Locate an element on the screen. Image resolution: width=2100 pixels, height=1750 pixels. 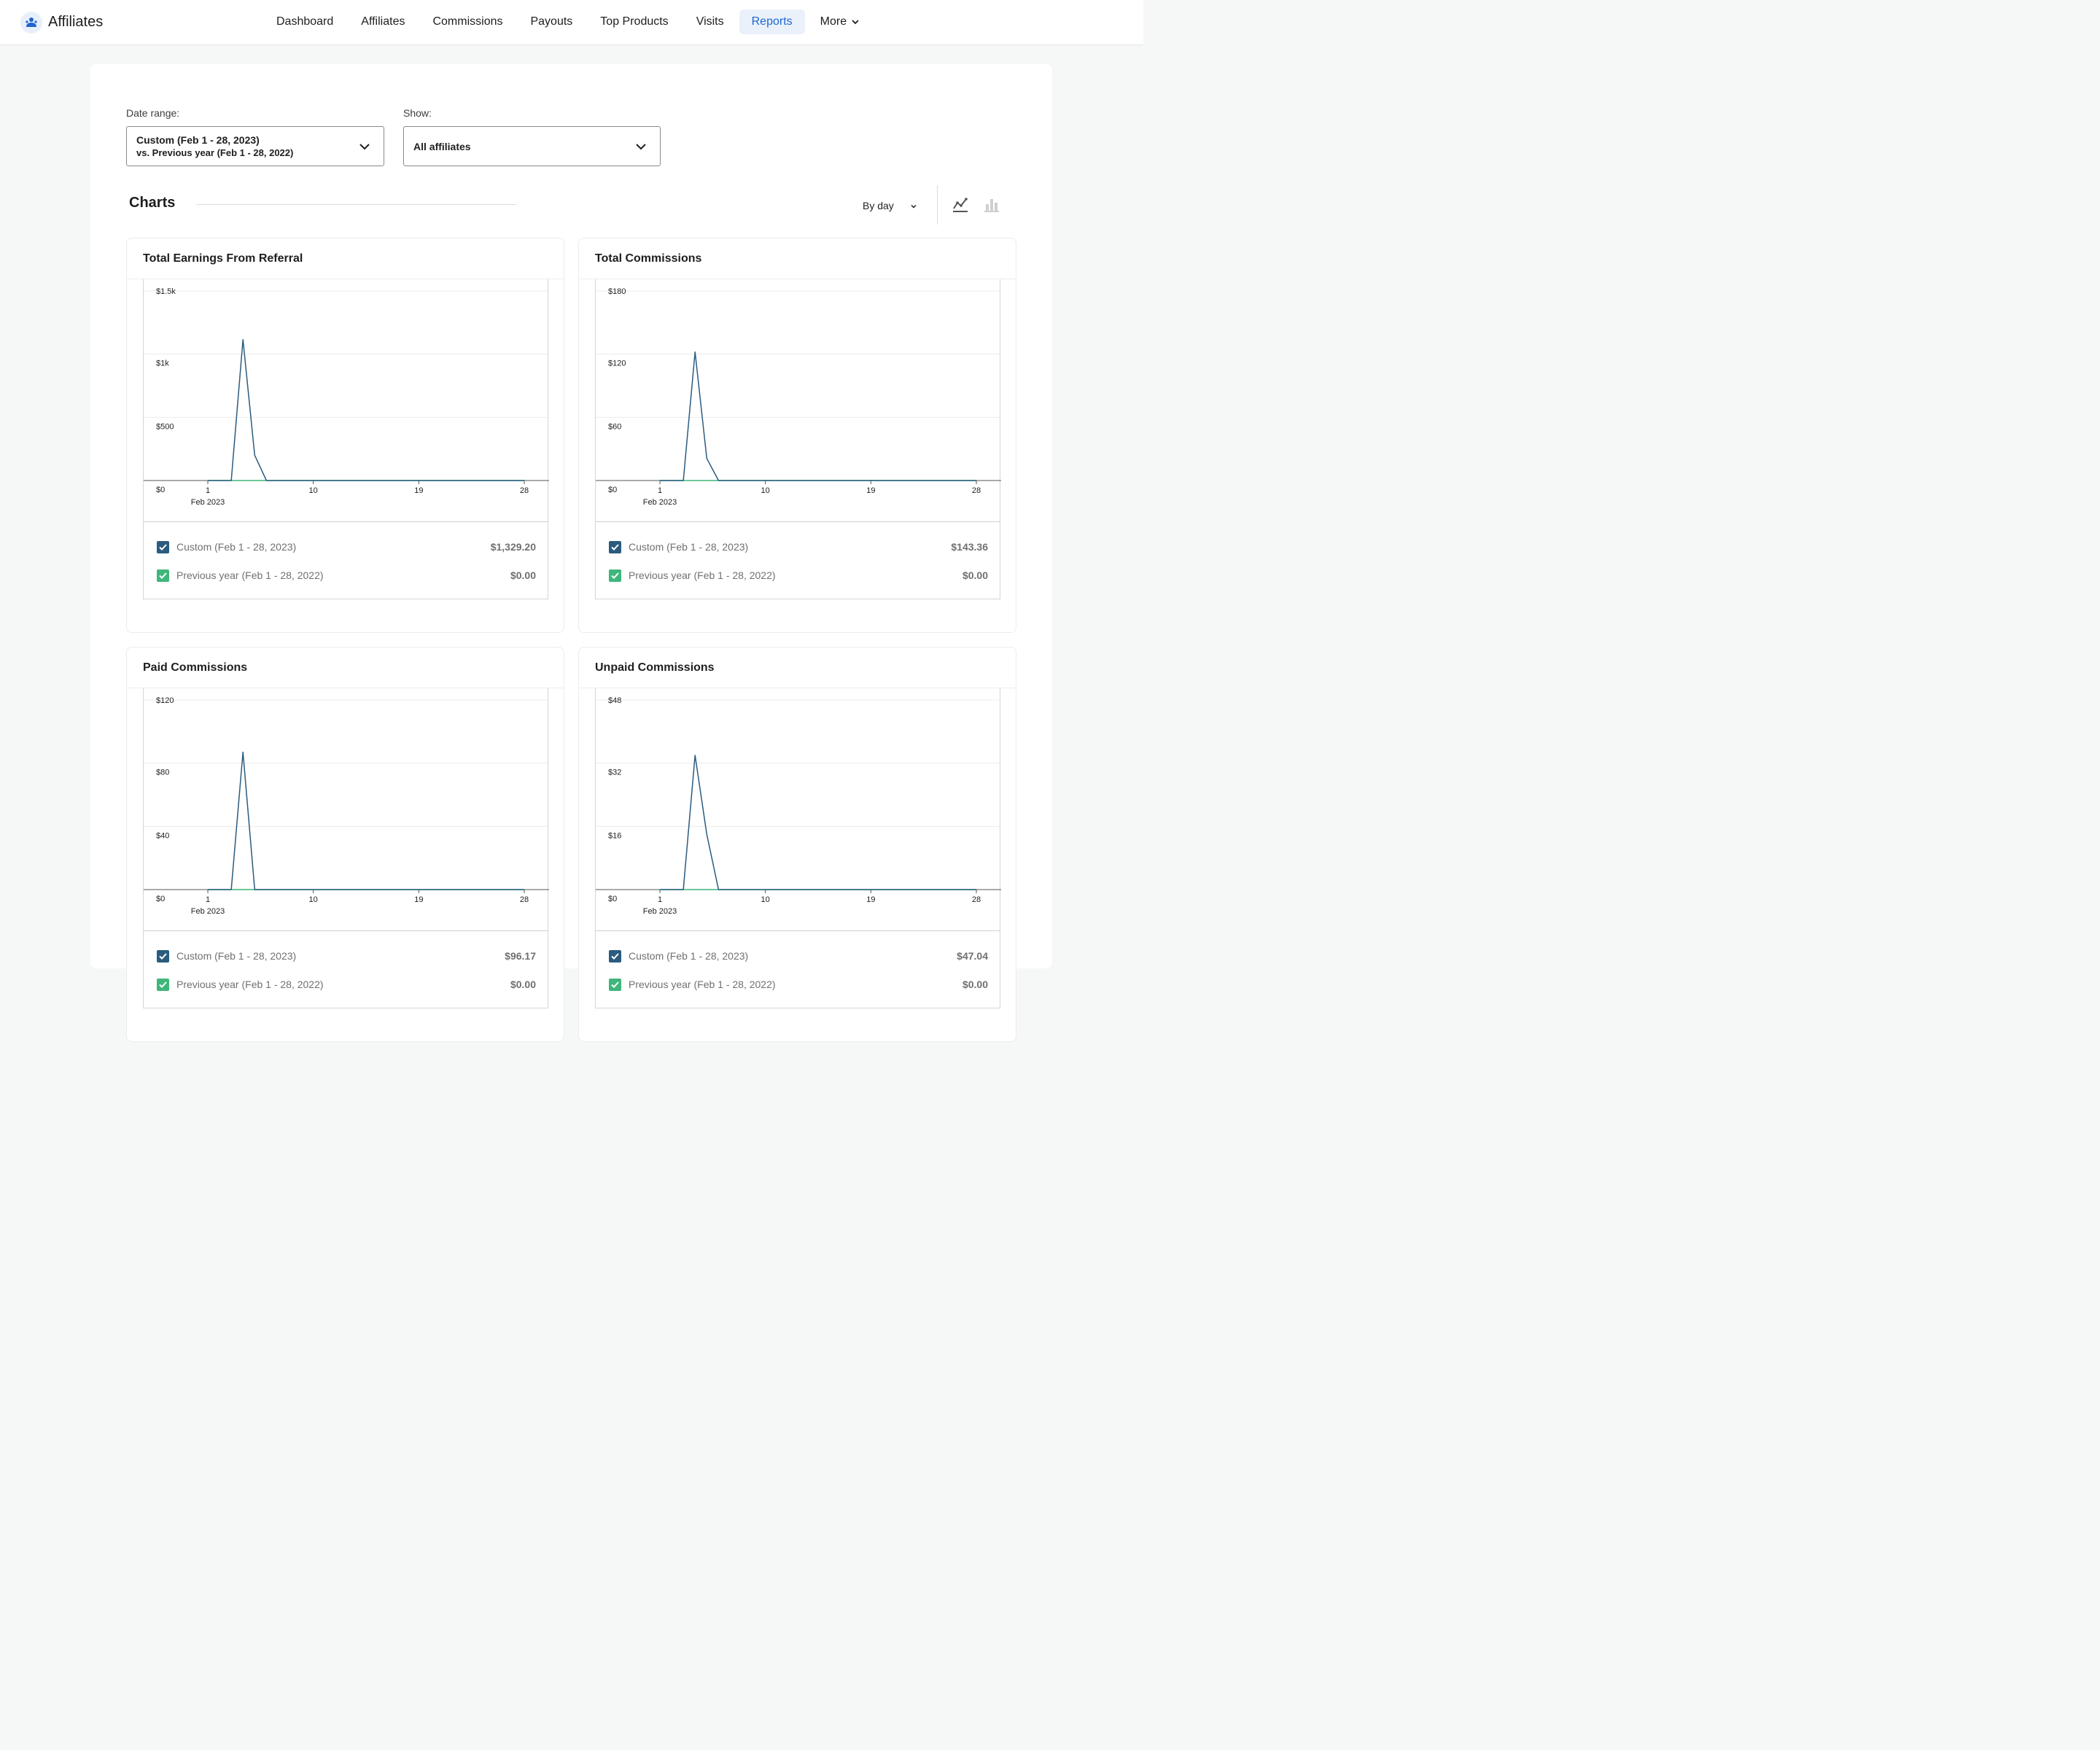
affiliates-logo-icon is located at coordinates (31, 23).